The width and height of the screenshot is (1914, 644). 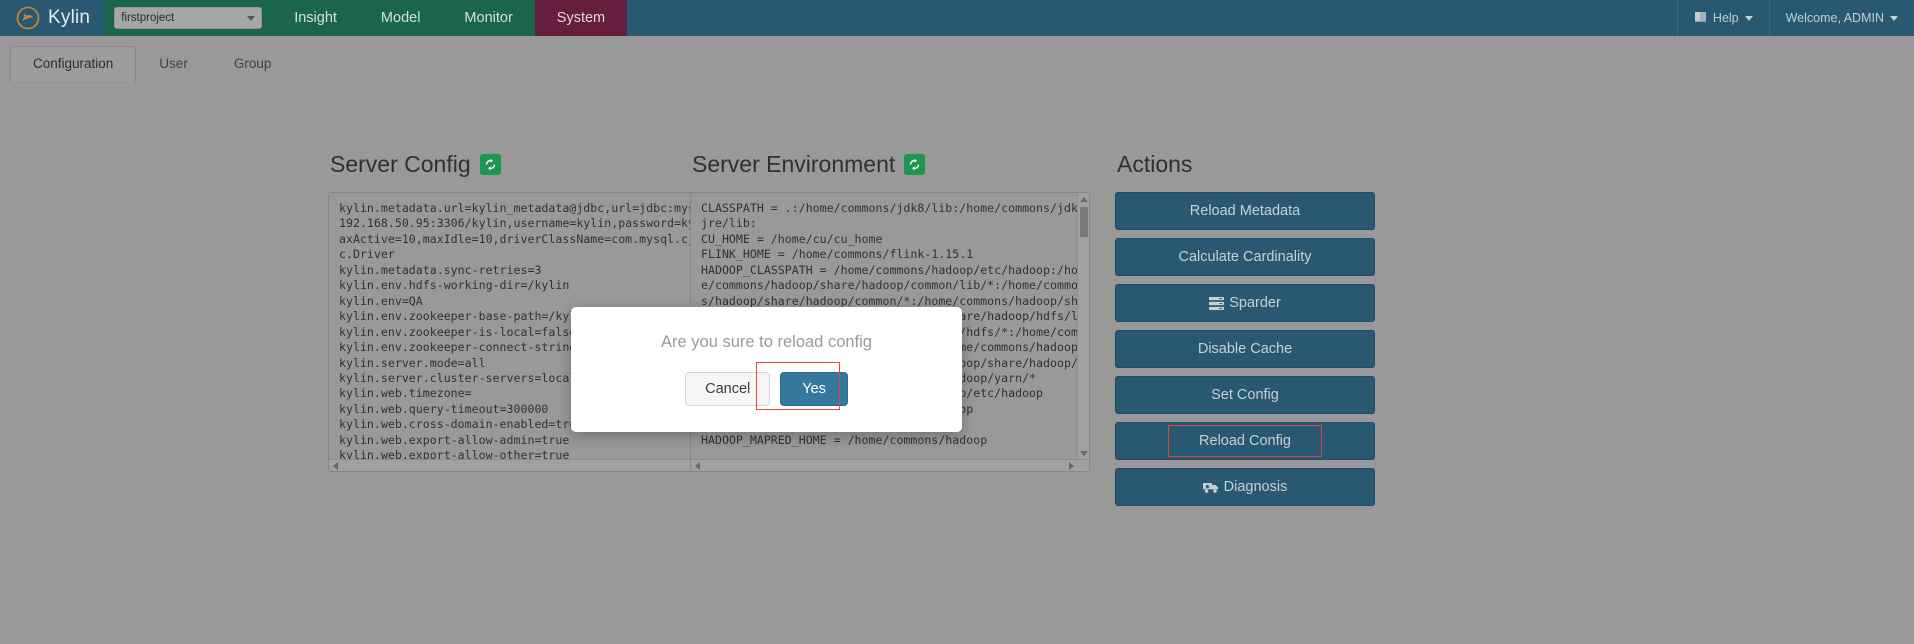 I want to click on dialog-message: Are you sure to reload config, so click(x=766, y=342).